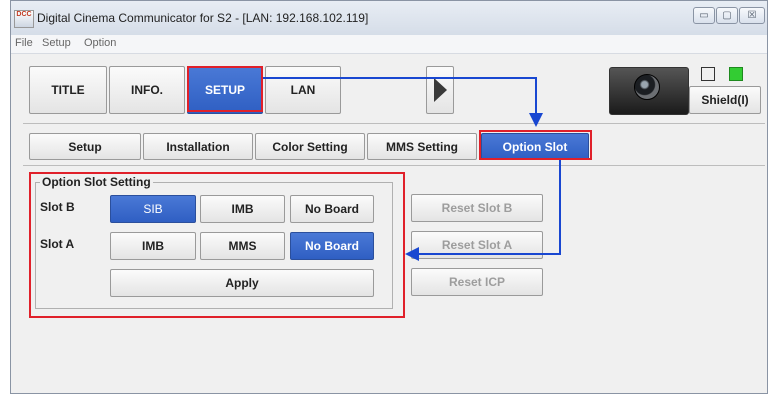  I want to click on arrow-head-down-icon, so click(536, 120).